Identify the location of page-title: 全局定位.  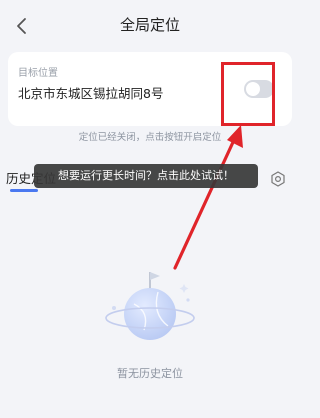
(149, 25).